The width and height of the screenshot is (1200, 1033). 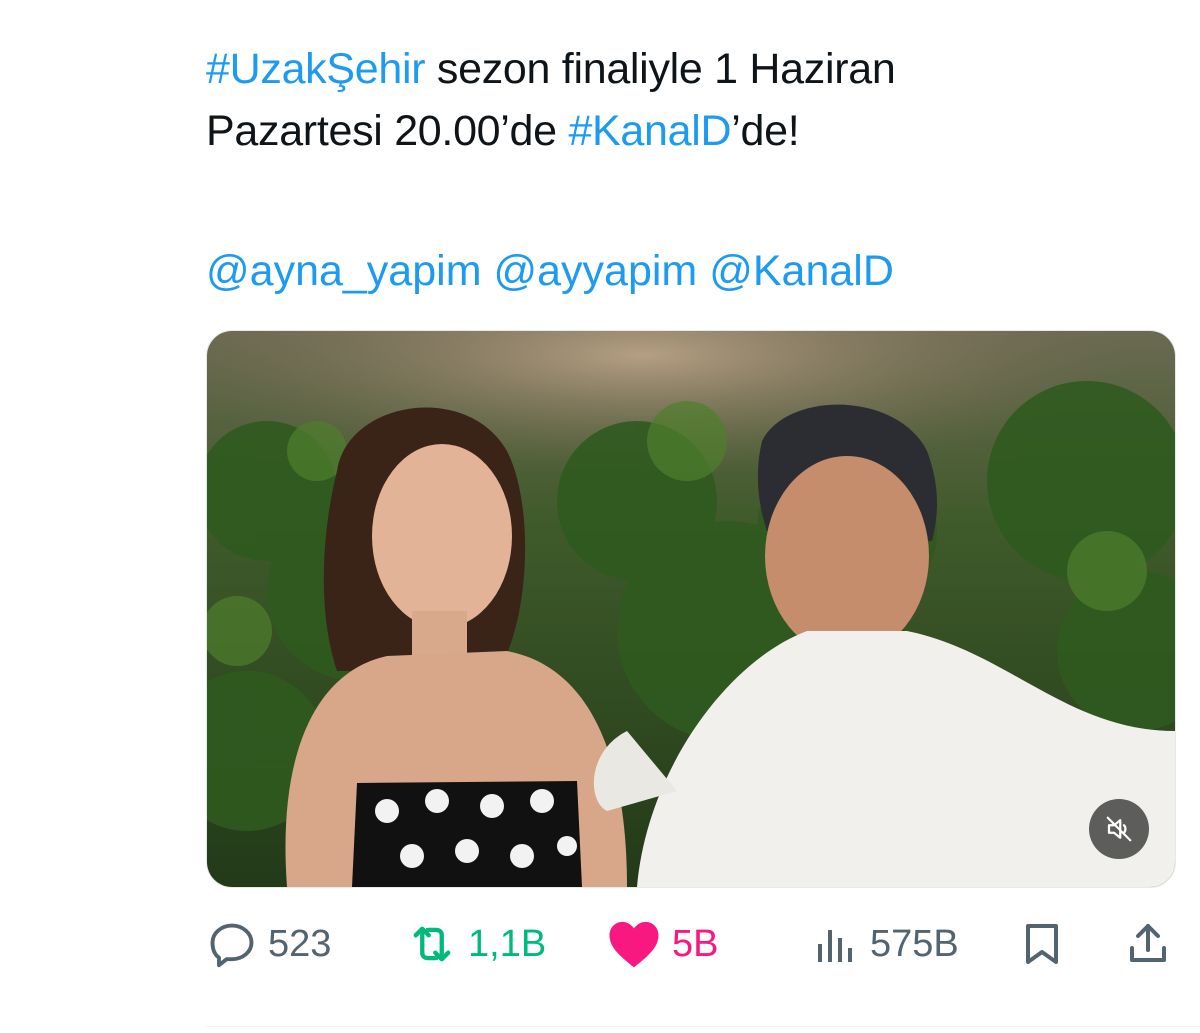 I want to click on share-button, so click(x=1148, y=944).